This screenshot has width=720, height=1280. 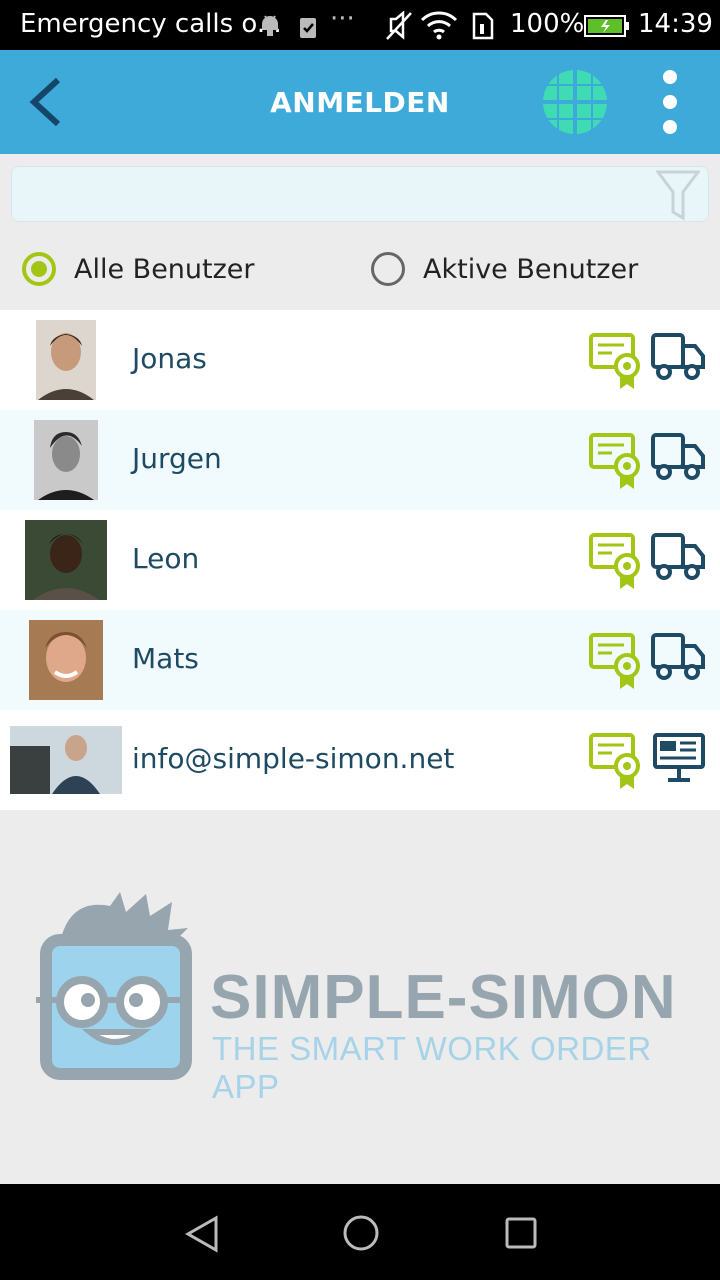 What do you see at coordinates (165, 658) in the screenshot?
I see `user-name: Mats` at bounding box center [165, 658].